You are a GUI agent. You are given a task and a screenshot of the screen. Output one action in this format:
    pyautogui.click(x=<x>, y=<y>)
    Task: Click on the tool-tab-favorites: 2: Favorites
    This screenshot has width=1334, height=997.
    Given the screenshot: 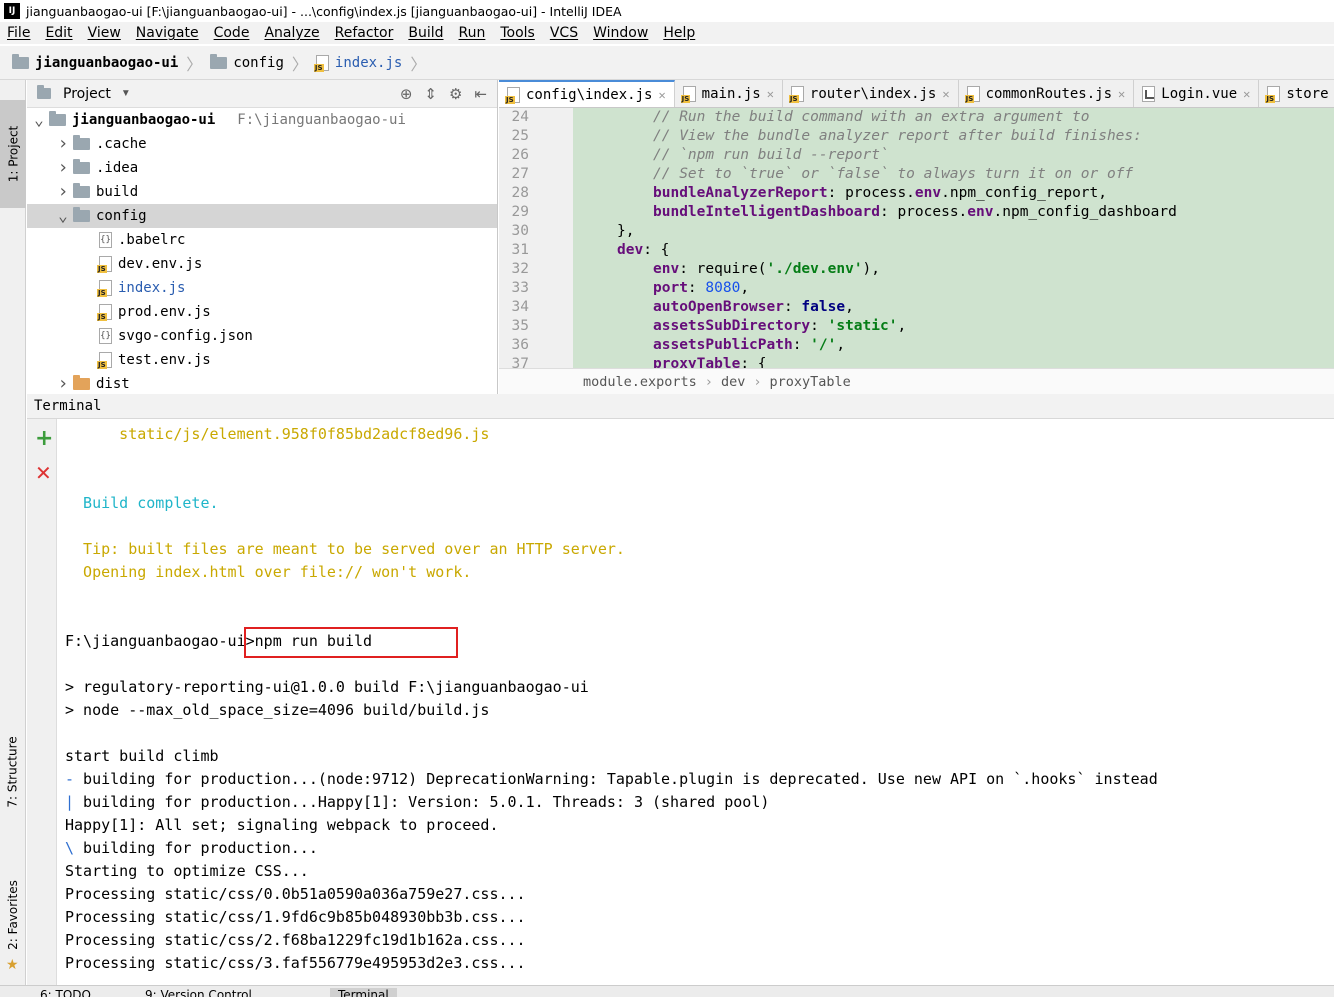 What is the action you would take?
    pyautogui.click(x=13, y=915)
    